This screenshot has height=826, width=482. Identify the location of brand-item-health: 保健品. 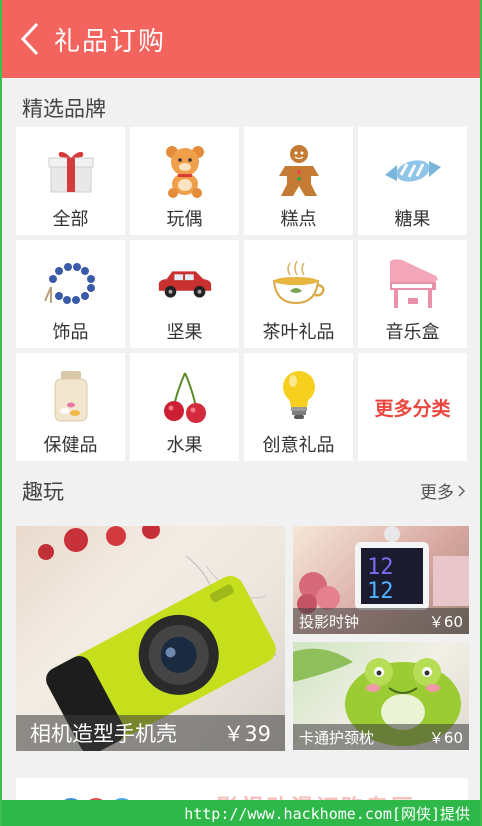
(70, 407).